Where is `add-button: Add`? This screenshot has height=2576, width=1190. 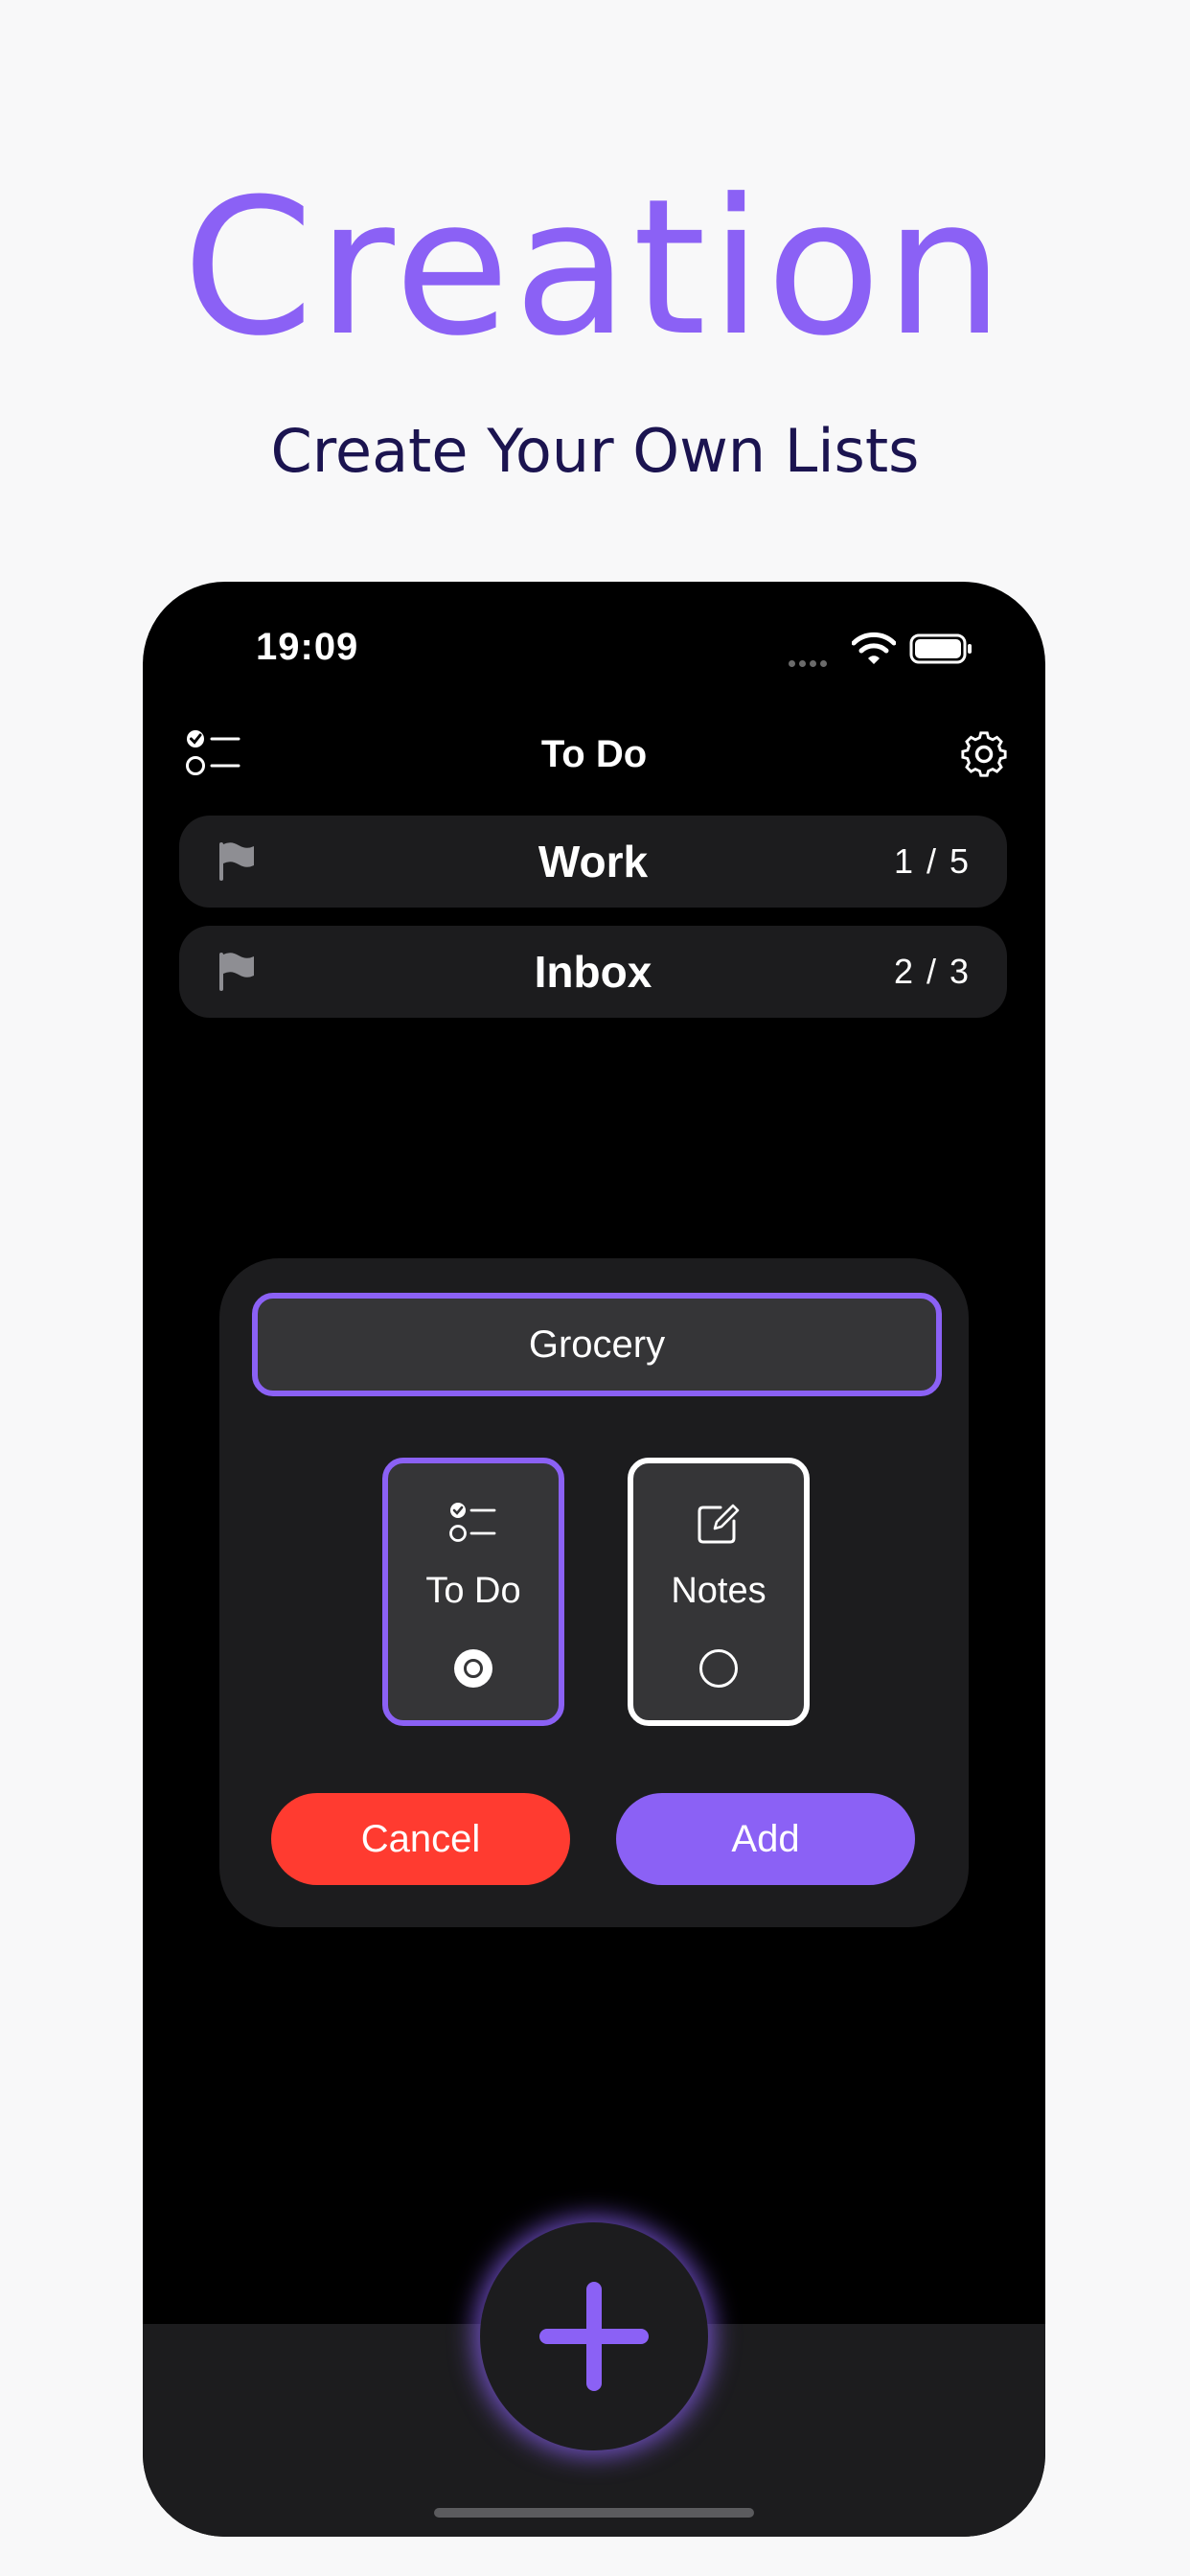
add-button: Add is located at coordinates (765, 1839).